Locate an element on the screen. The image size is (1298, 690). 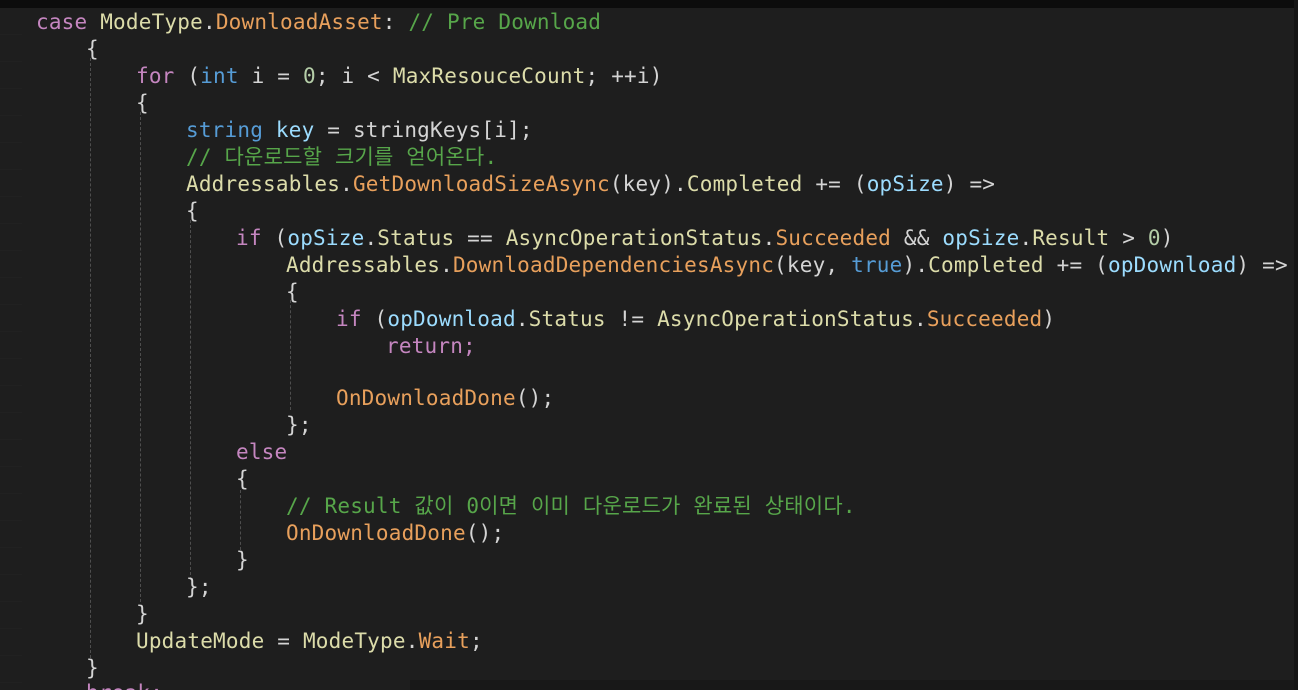
token-comment: // Pre Download is located at coordinates (505, 22).